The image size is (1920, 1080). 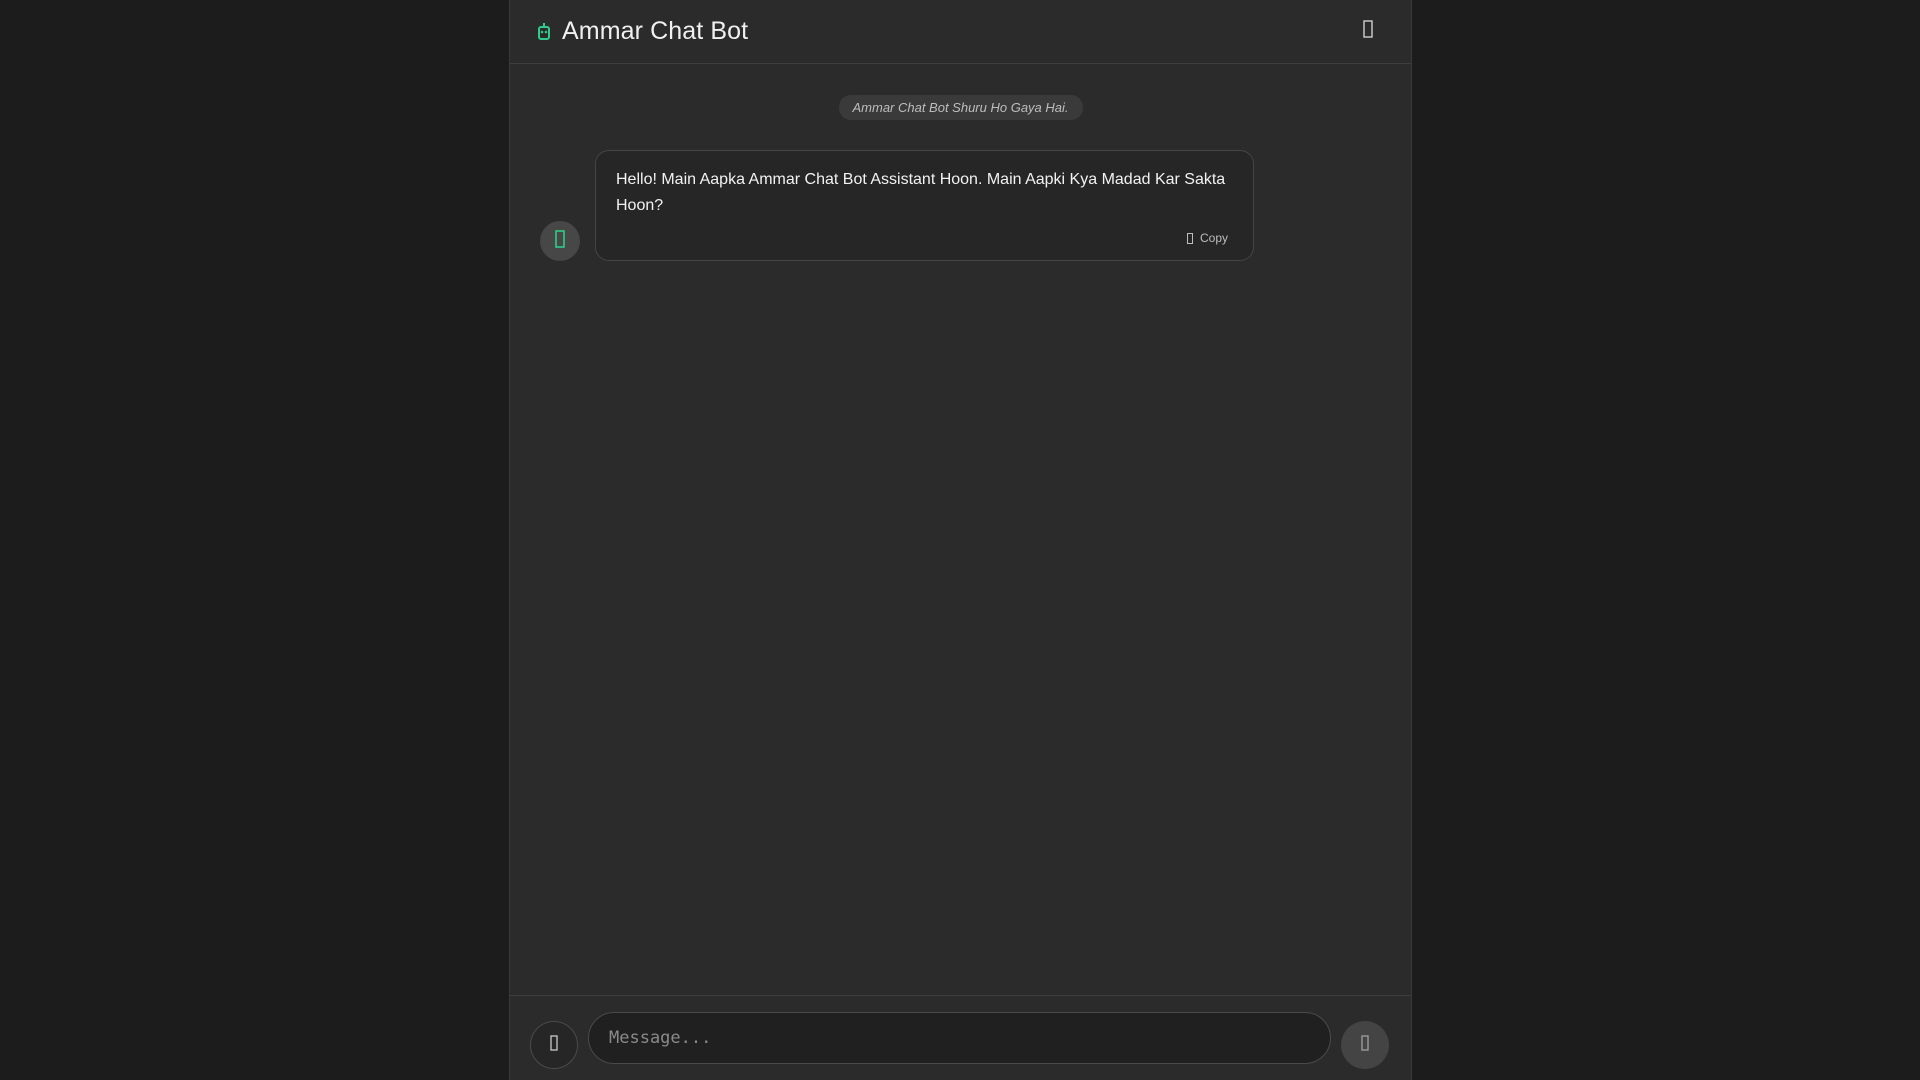 What do you see at coordinates (960, 32) in the screenshot?
I see `chat-header: Ammar Chat Bot` at bounding box center [960, 32].